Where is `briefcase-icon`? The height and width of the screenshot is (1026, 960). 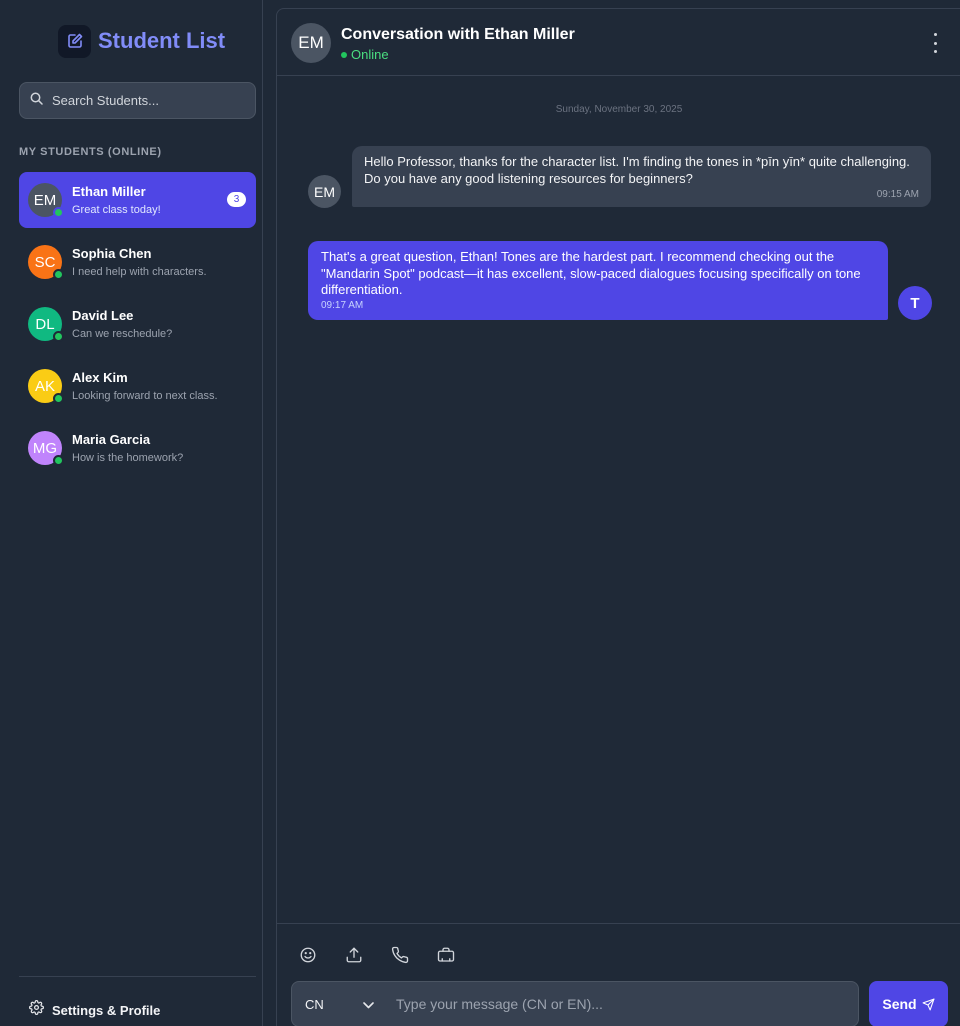
briefcase-icon is located at coordinates (446, 955).